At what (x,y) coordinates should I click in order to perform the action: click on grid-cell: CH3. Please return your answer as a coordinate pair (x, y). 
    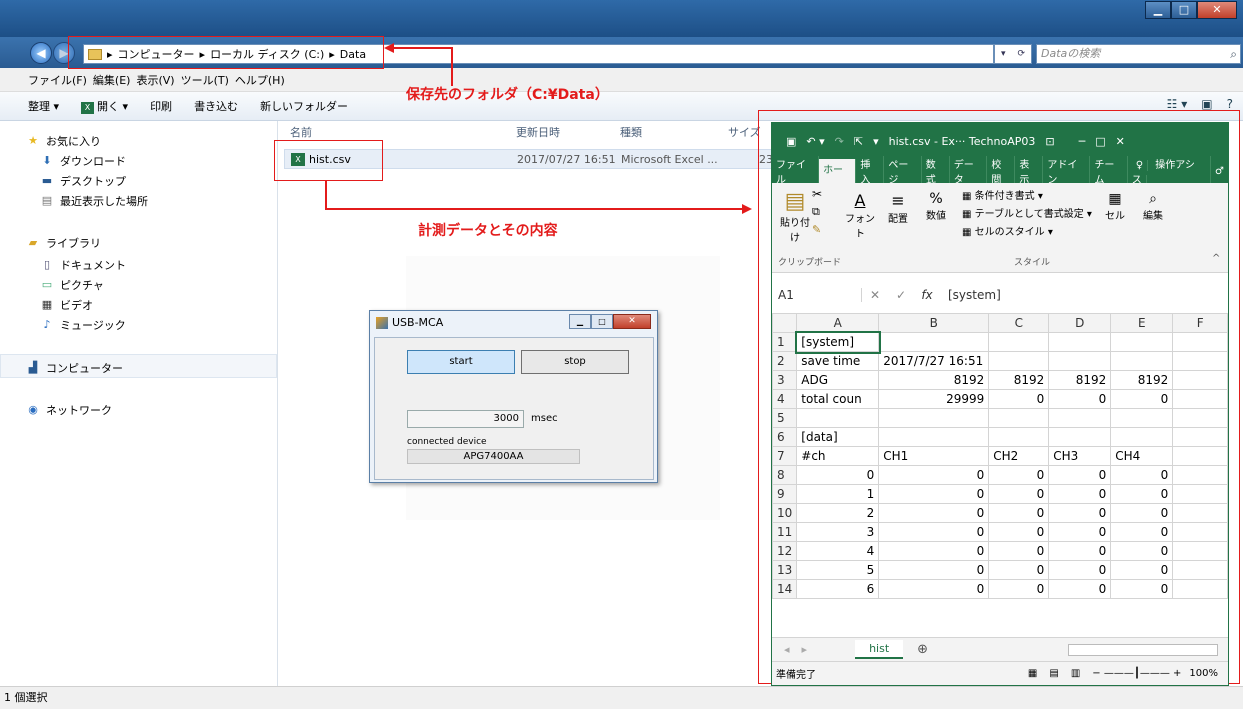
    Looking at the image, I should click on (1080, 456).